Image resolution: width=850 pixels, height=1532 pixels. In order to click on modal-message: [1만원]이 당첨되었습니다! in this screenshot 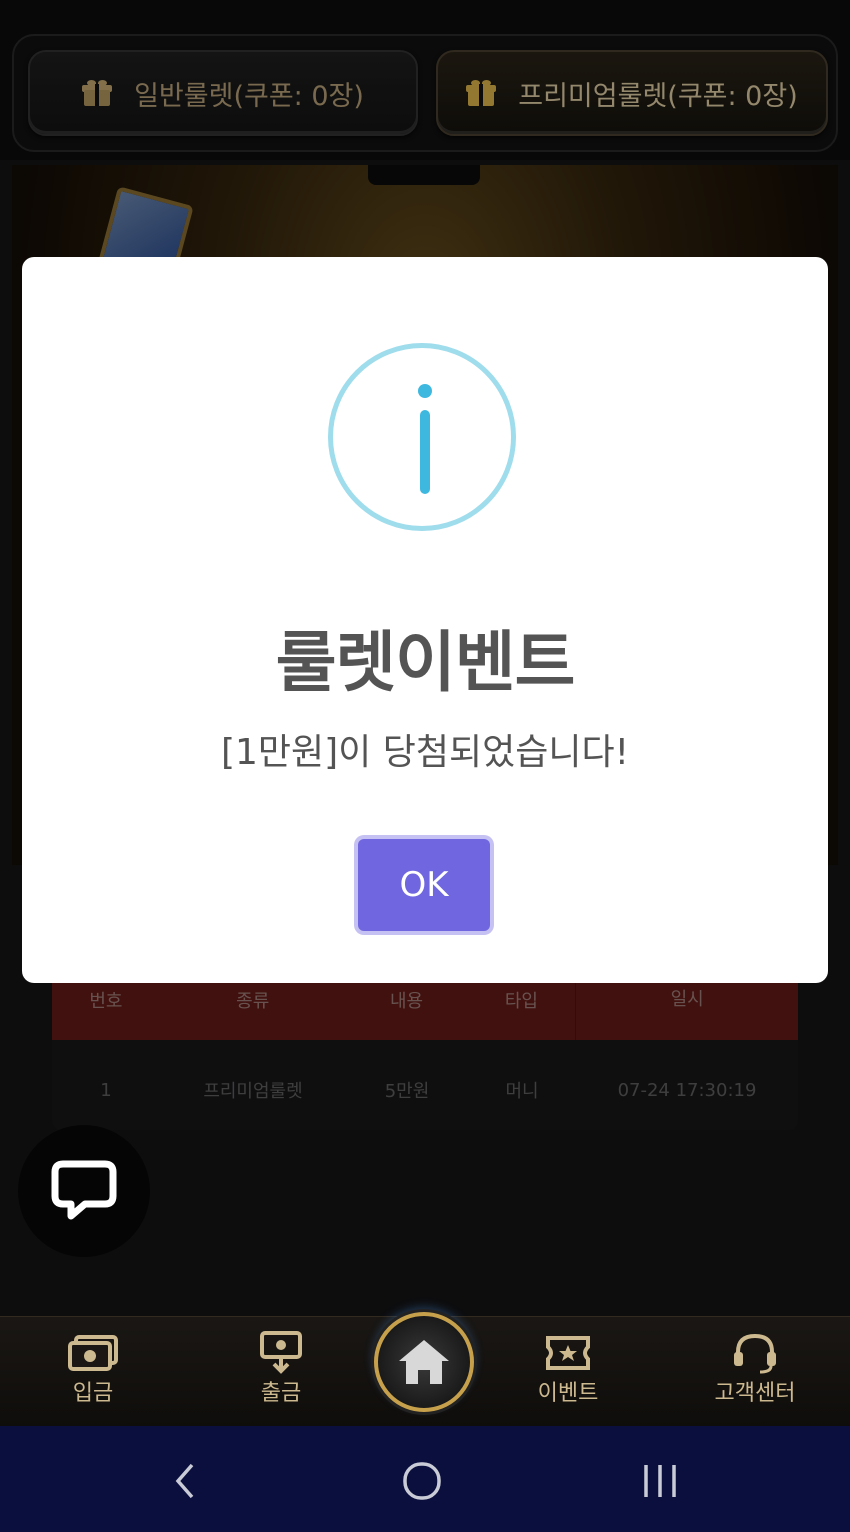, I will do `click(425, 752)`.